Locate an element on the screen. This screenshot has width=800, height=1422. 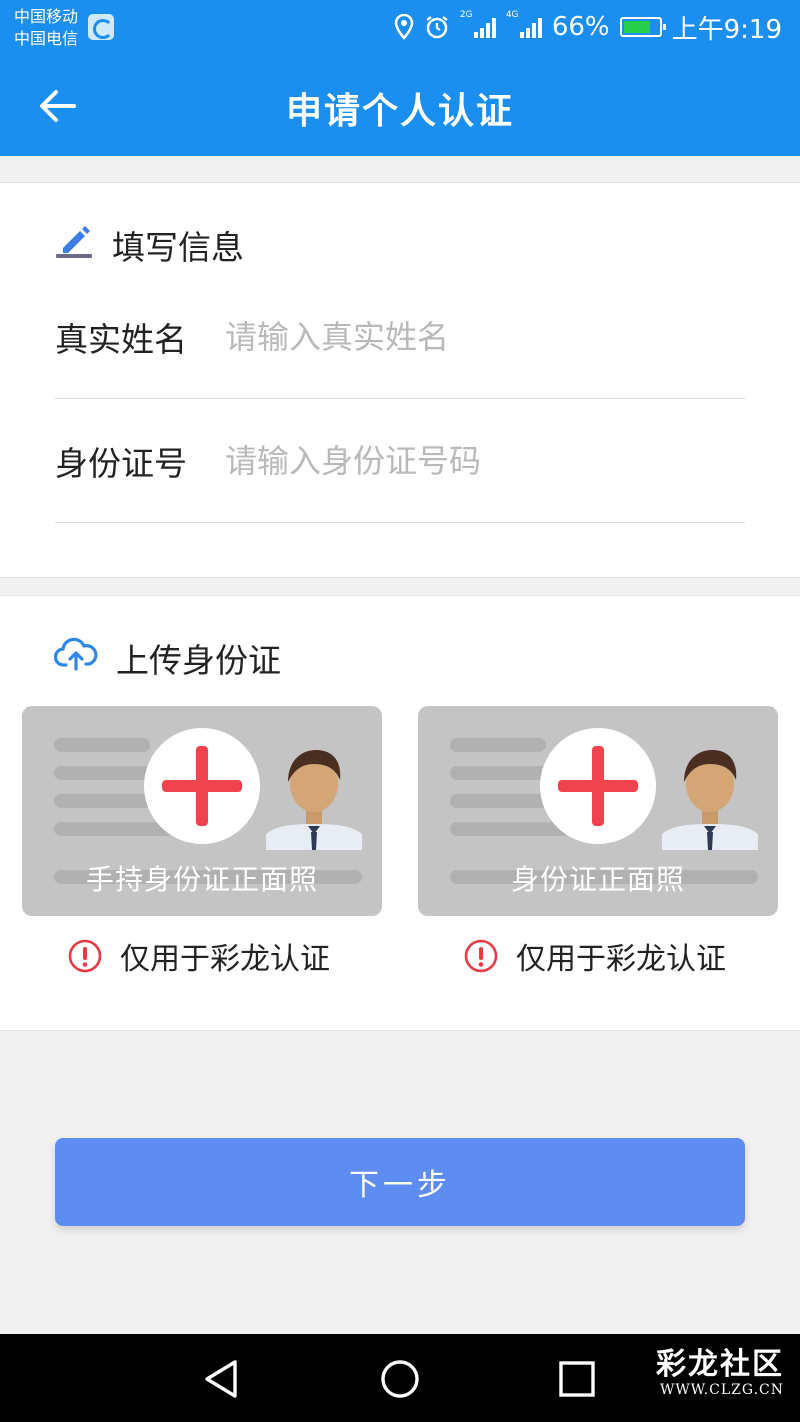
upload-id-front: 身份证正面照 is located at coordinates (598, 811).